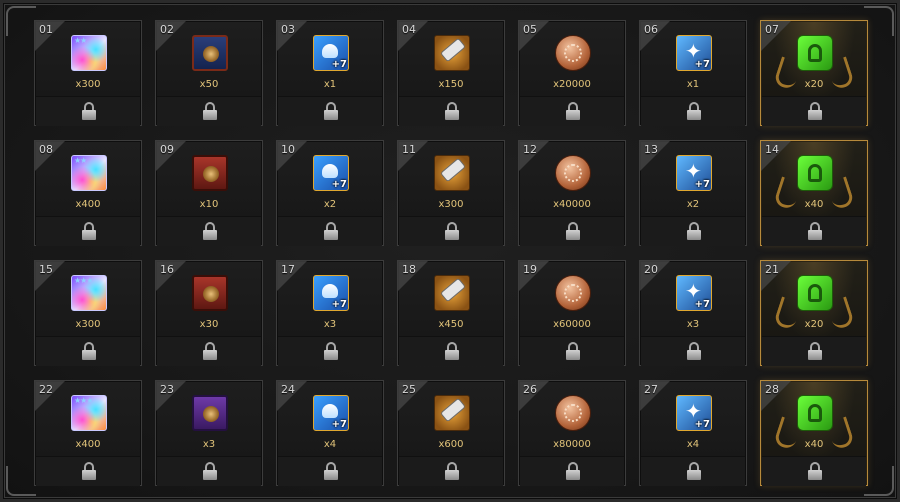 The width and height of the screenshot is (900, 502). What do you see at coordinates (209, 193) in the screenshot?
I see `reward-slot: 09 x10` at bounding box center [209, 193].